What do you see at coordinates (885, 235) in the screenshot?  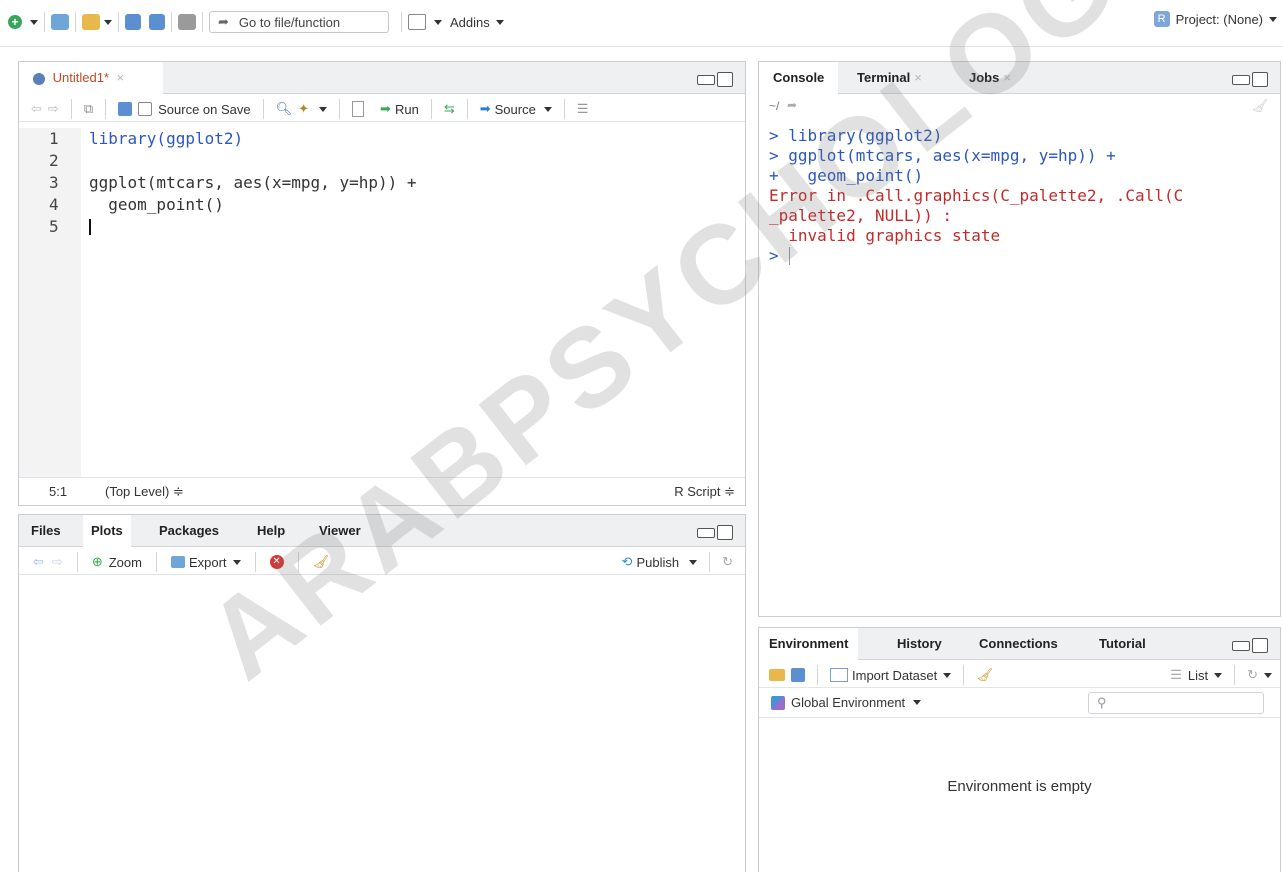 I see `console-error-line: invalid graphics state` at bounding box center [885, 235].